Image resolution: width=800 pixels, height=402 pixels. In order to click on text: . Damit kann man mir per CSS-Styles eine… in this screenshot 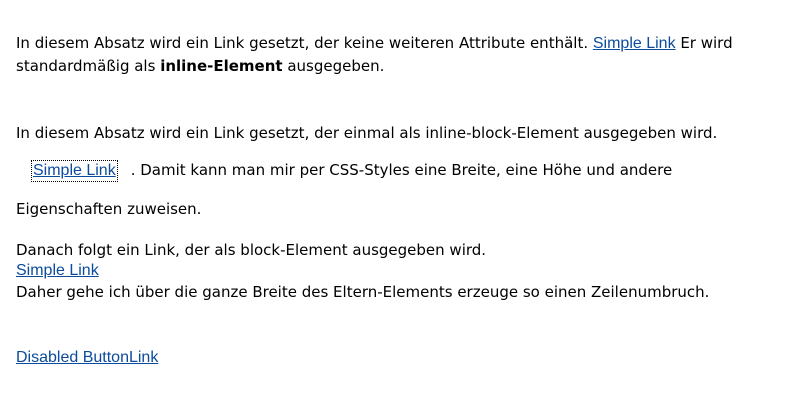, I will do `click(401, 170)`.